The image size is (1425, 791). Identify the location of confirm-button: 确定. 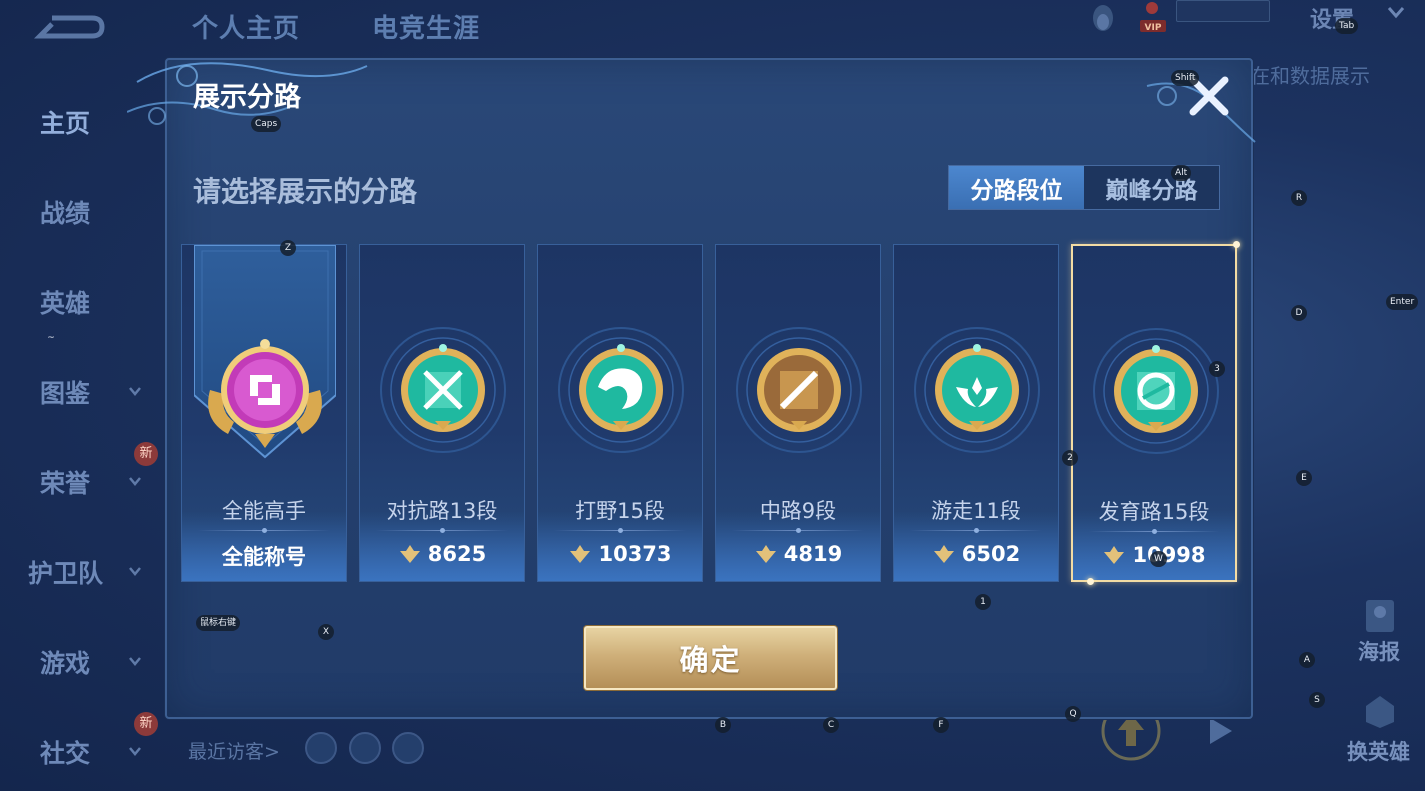
(710, 658).